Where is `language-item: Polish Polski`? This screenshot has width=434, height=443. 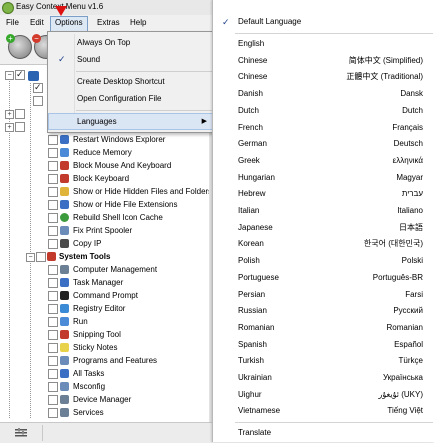 language-item: Polish Polski is located at coordinates (323, 261).